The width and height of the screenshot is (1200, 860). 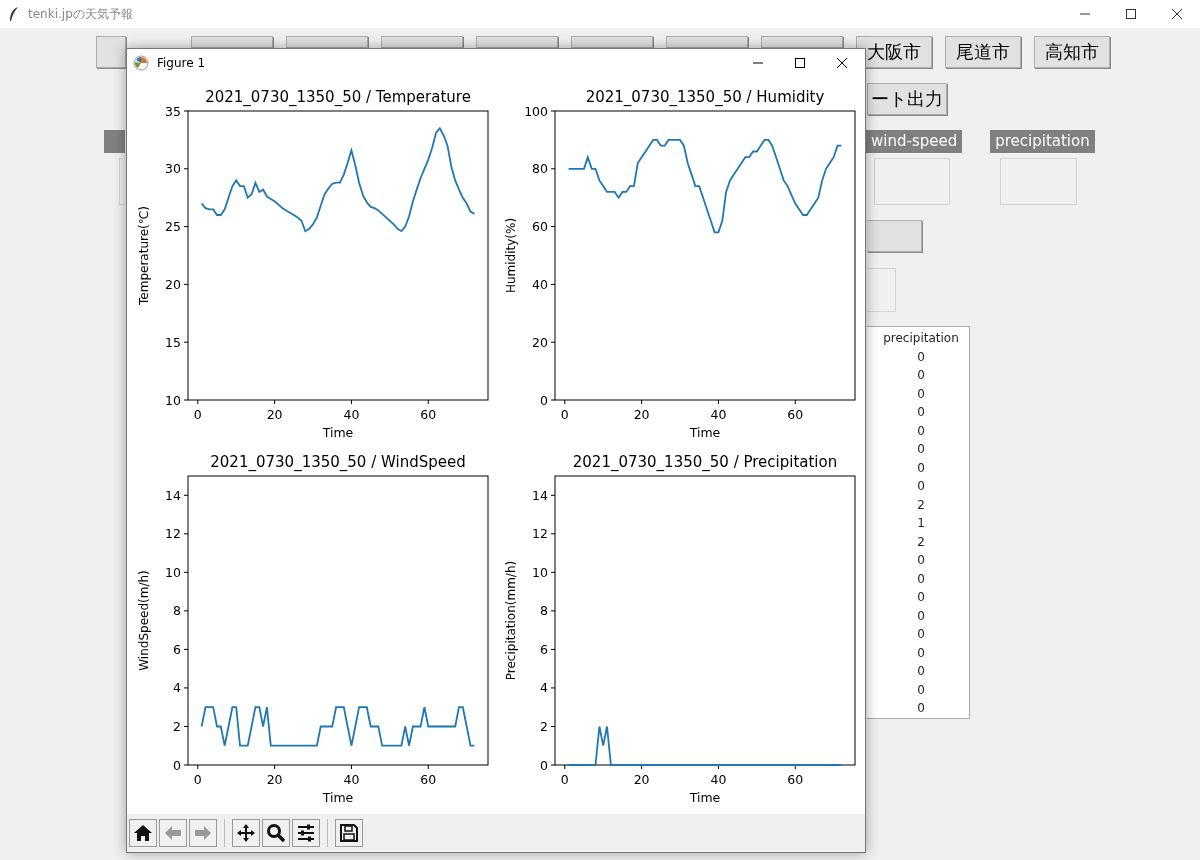 What do you see at coordinates (1072, 52) in the screenshot?
I see `city-button: 高知市` at bounding box center [1072, 52].